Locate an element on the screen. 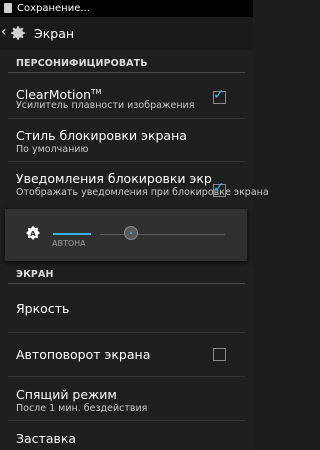 The height and width of the screenshot is (450, 320). svg-text: A is located at coordinates (33, 233).